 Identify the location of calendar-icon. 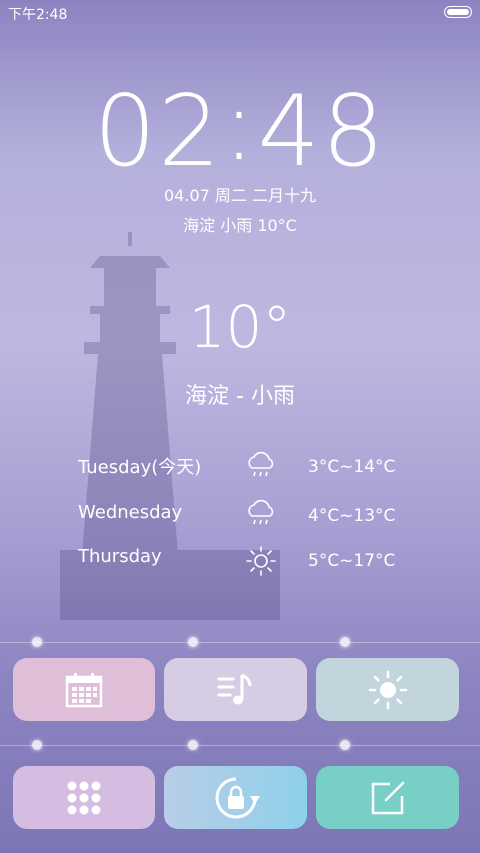
(84, 689).